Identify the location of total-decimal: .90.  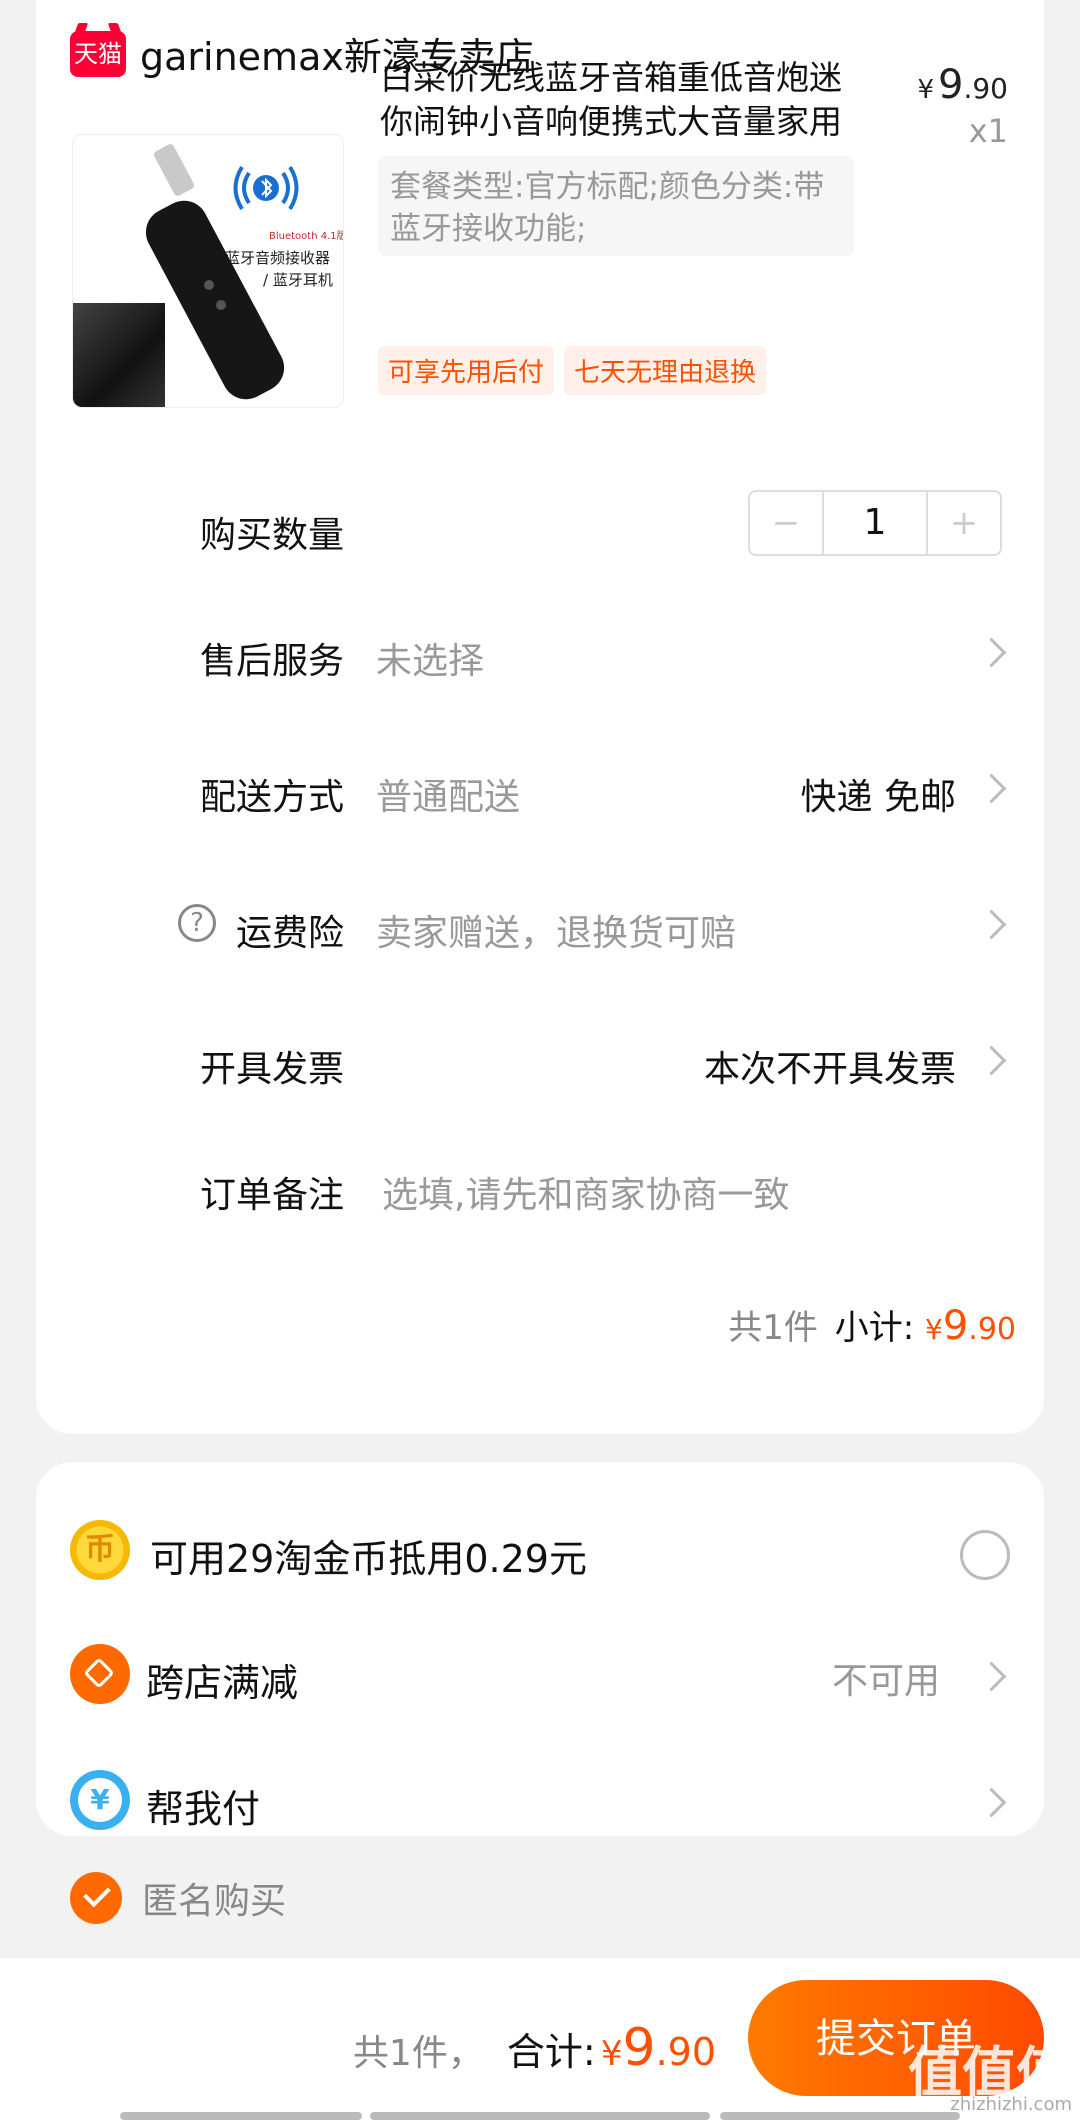
(685, 2052).